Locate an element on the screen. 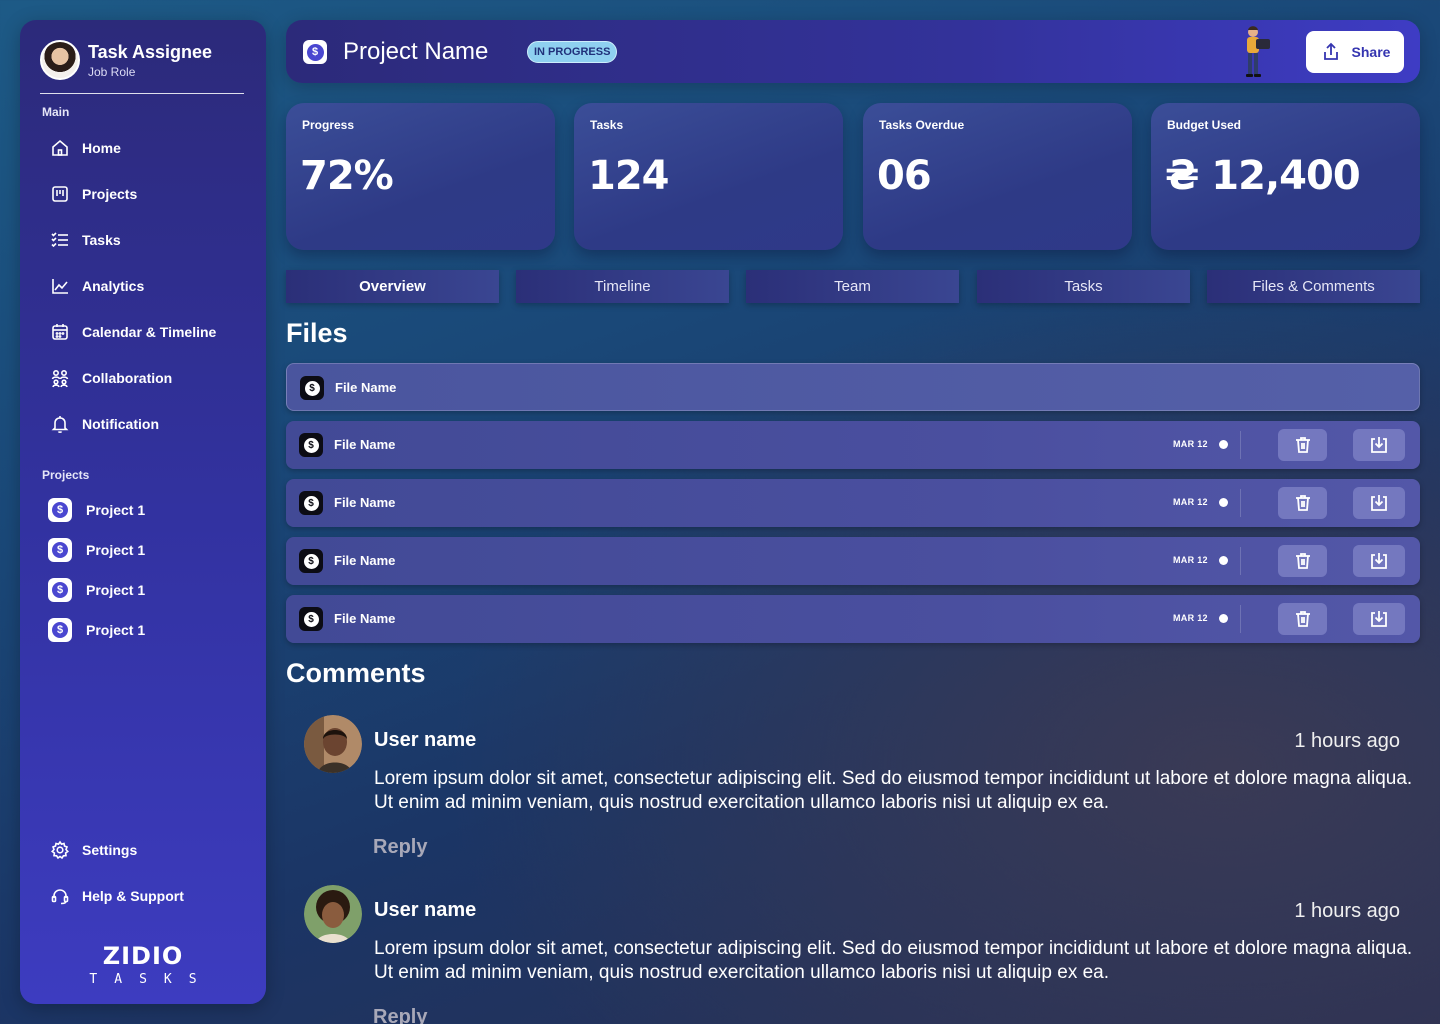 The height and width of the screenshot is (1024, 1440). sidebar-project-2: $ Project 1 is located at coordinates (96, 550).